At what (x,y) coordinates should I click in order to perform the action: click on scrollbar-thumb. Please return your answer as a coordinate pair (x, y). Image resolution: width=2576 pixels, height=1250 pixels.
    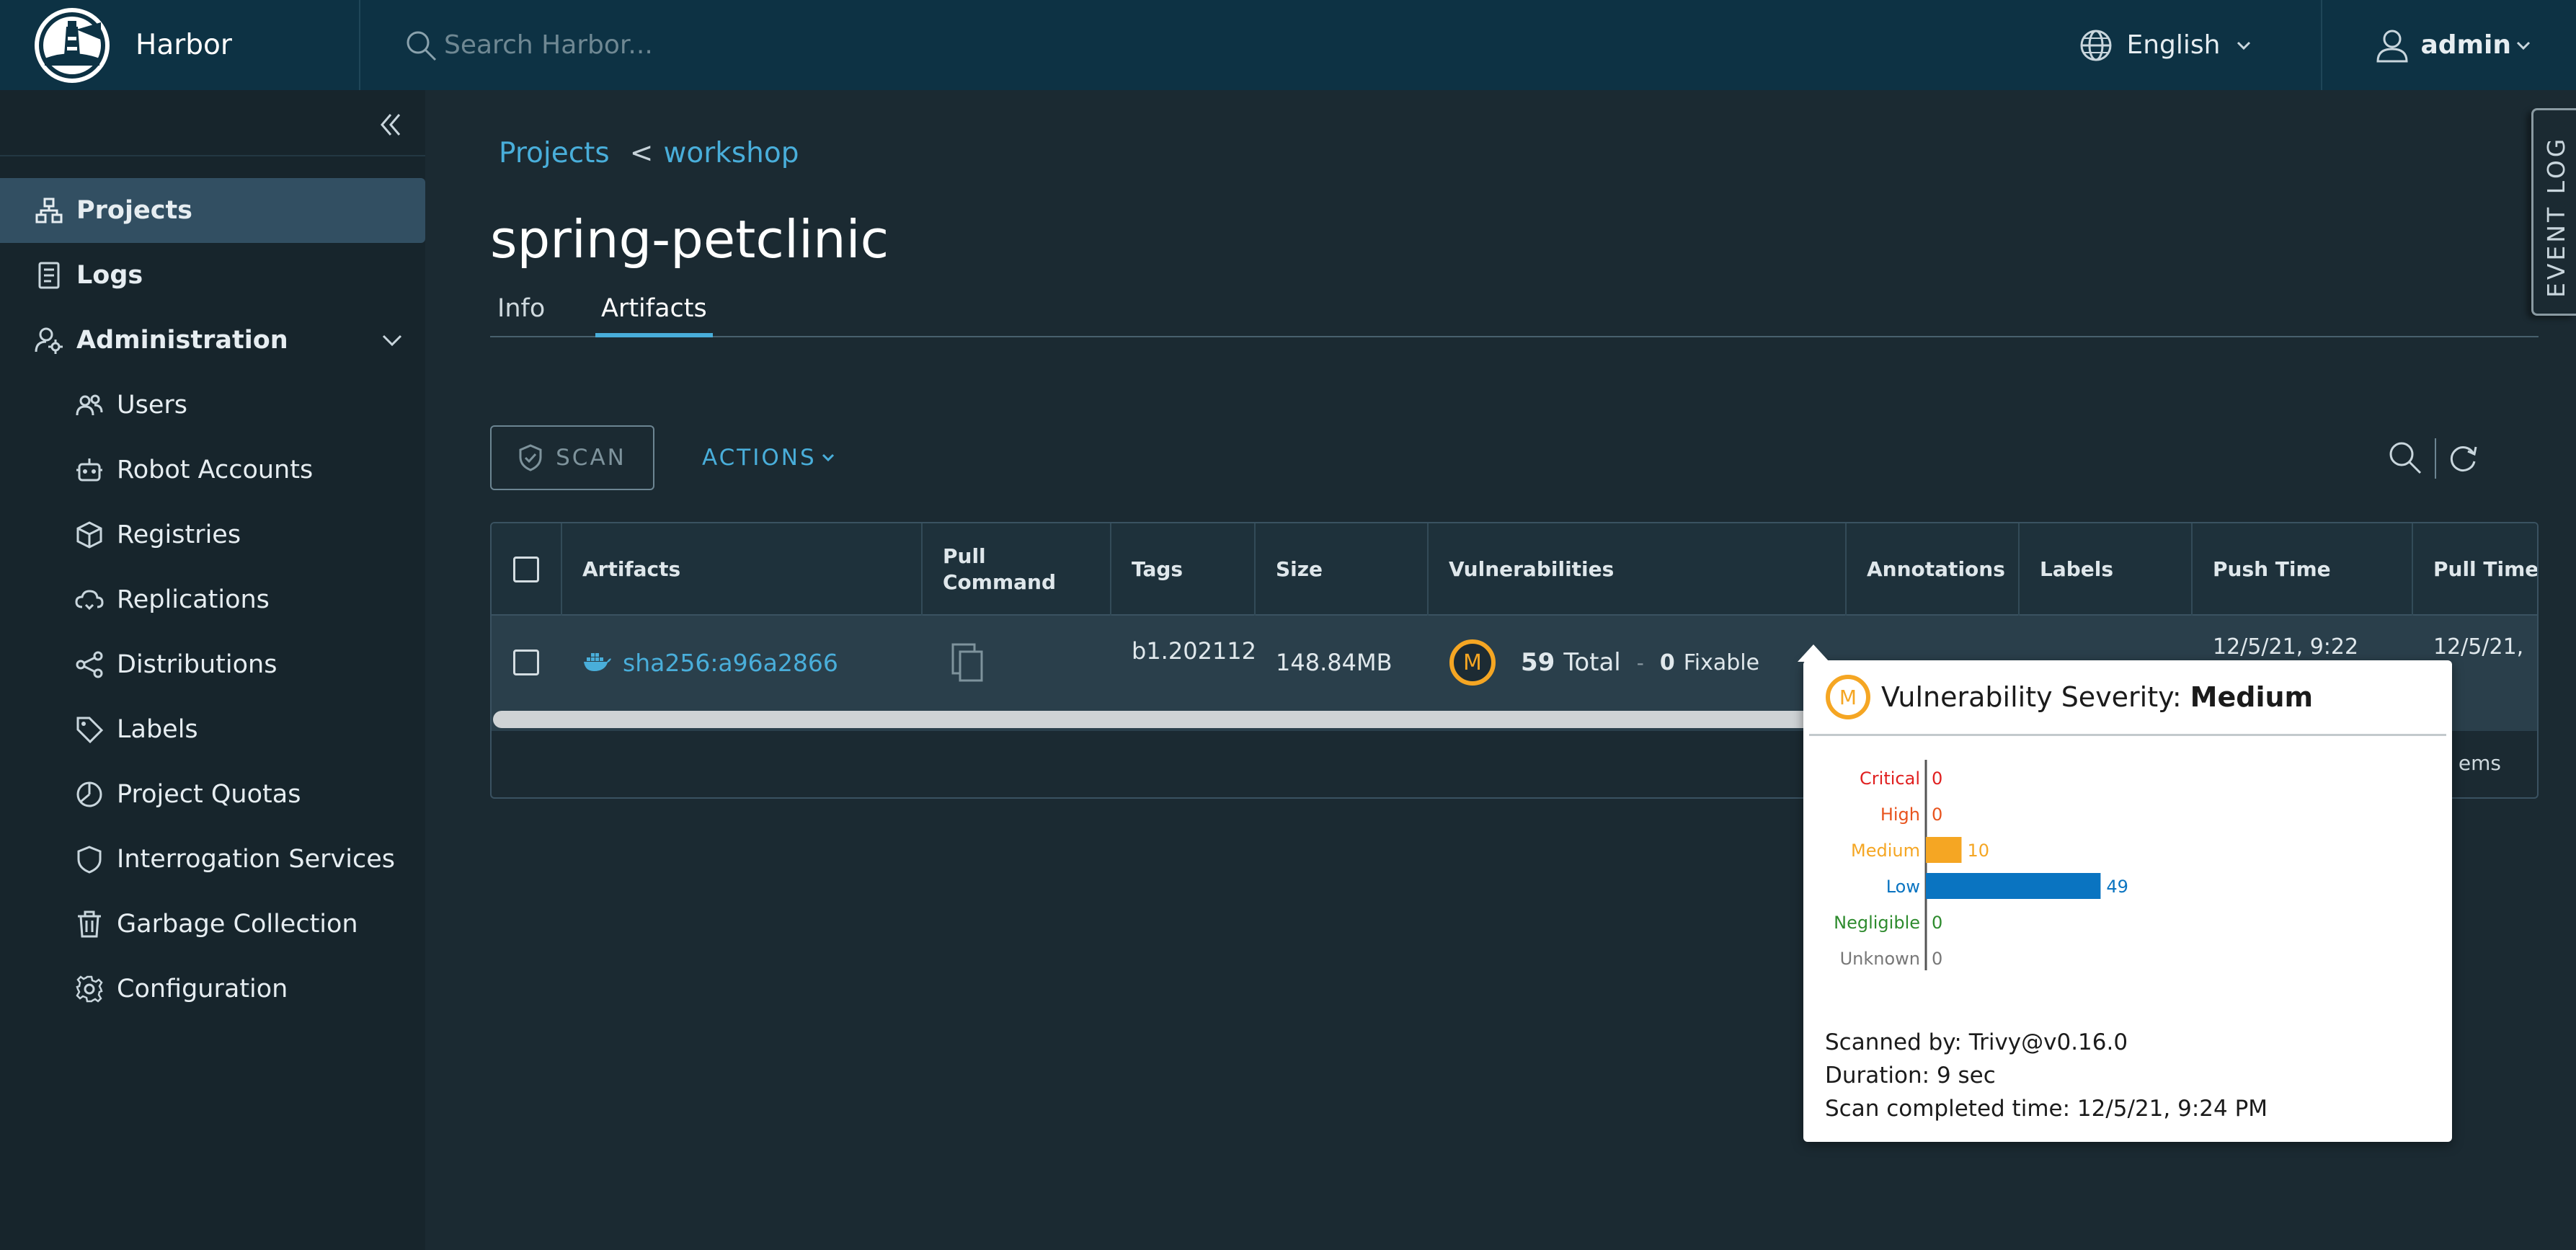
    Looking at the image, I should click on (1250, 719).